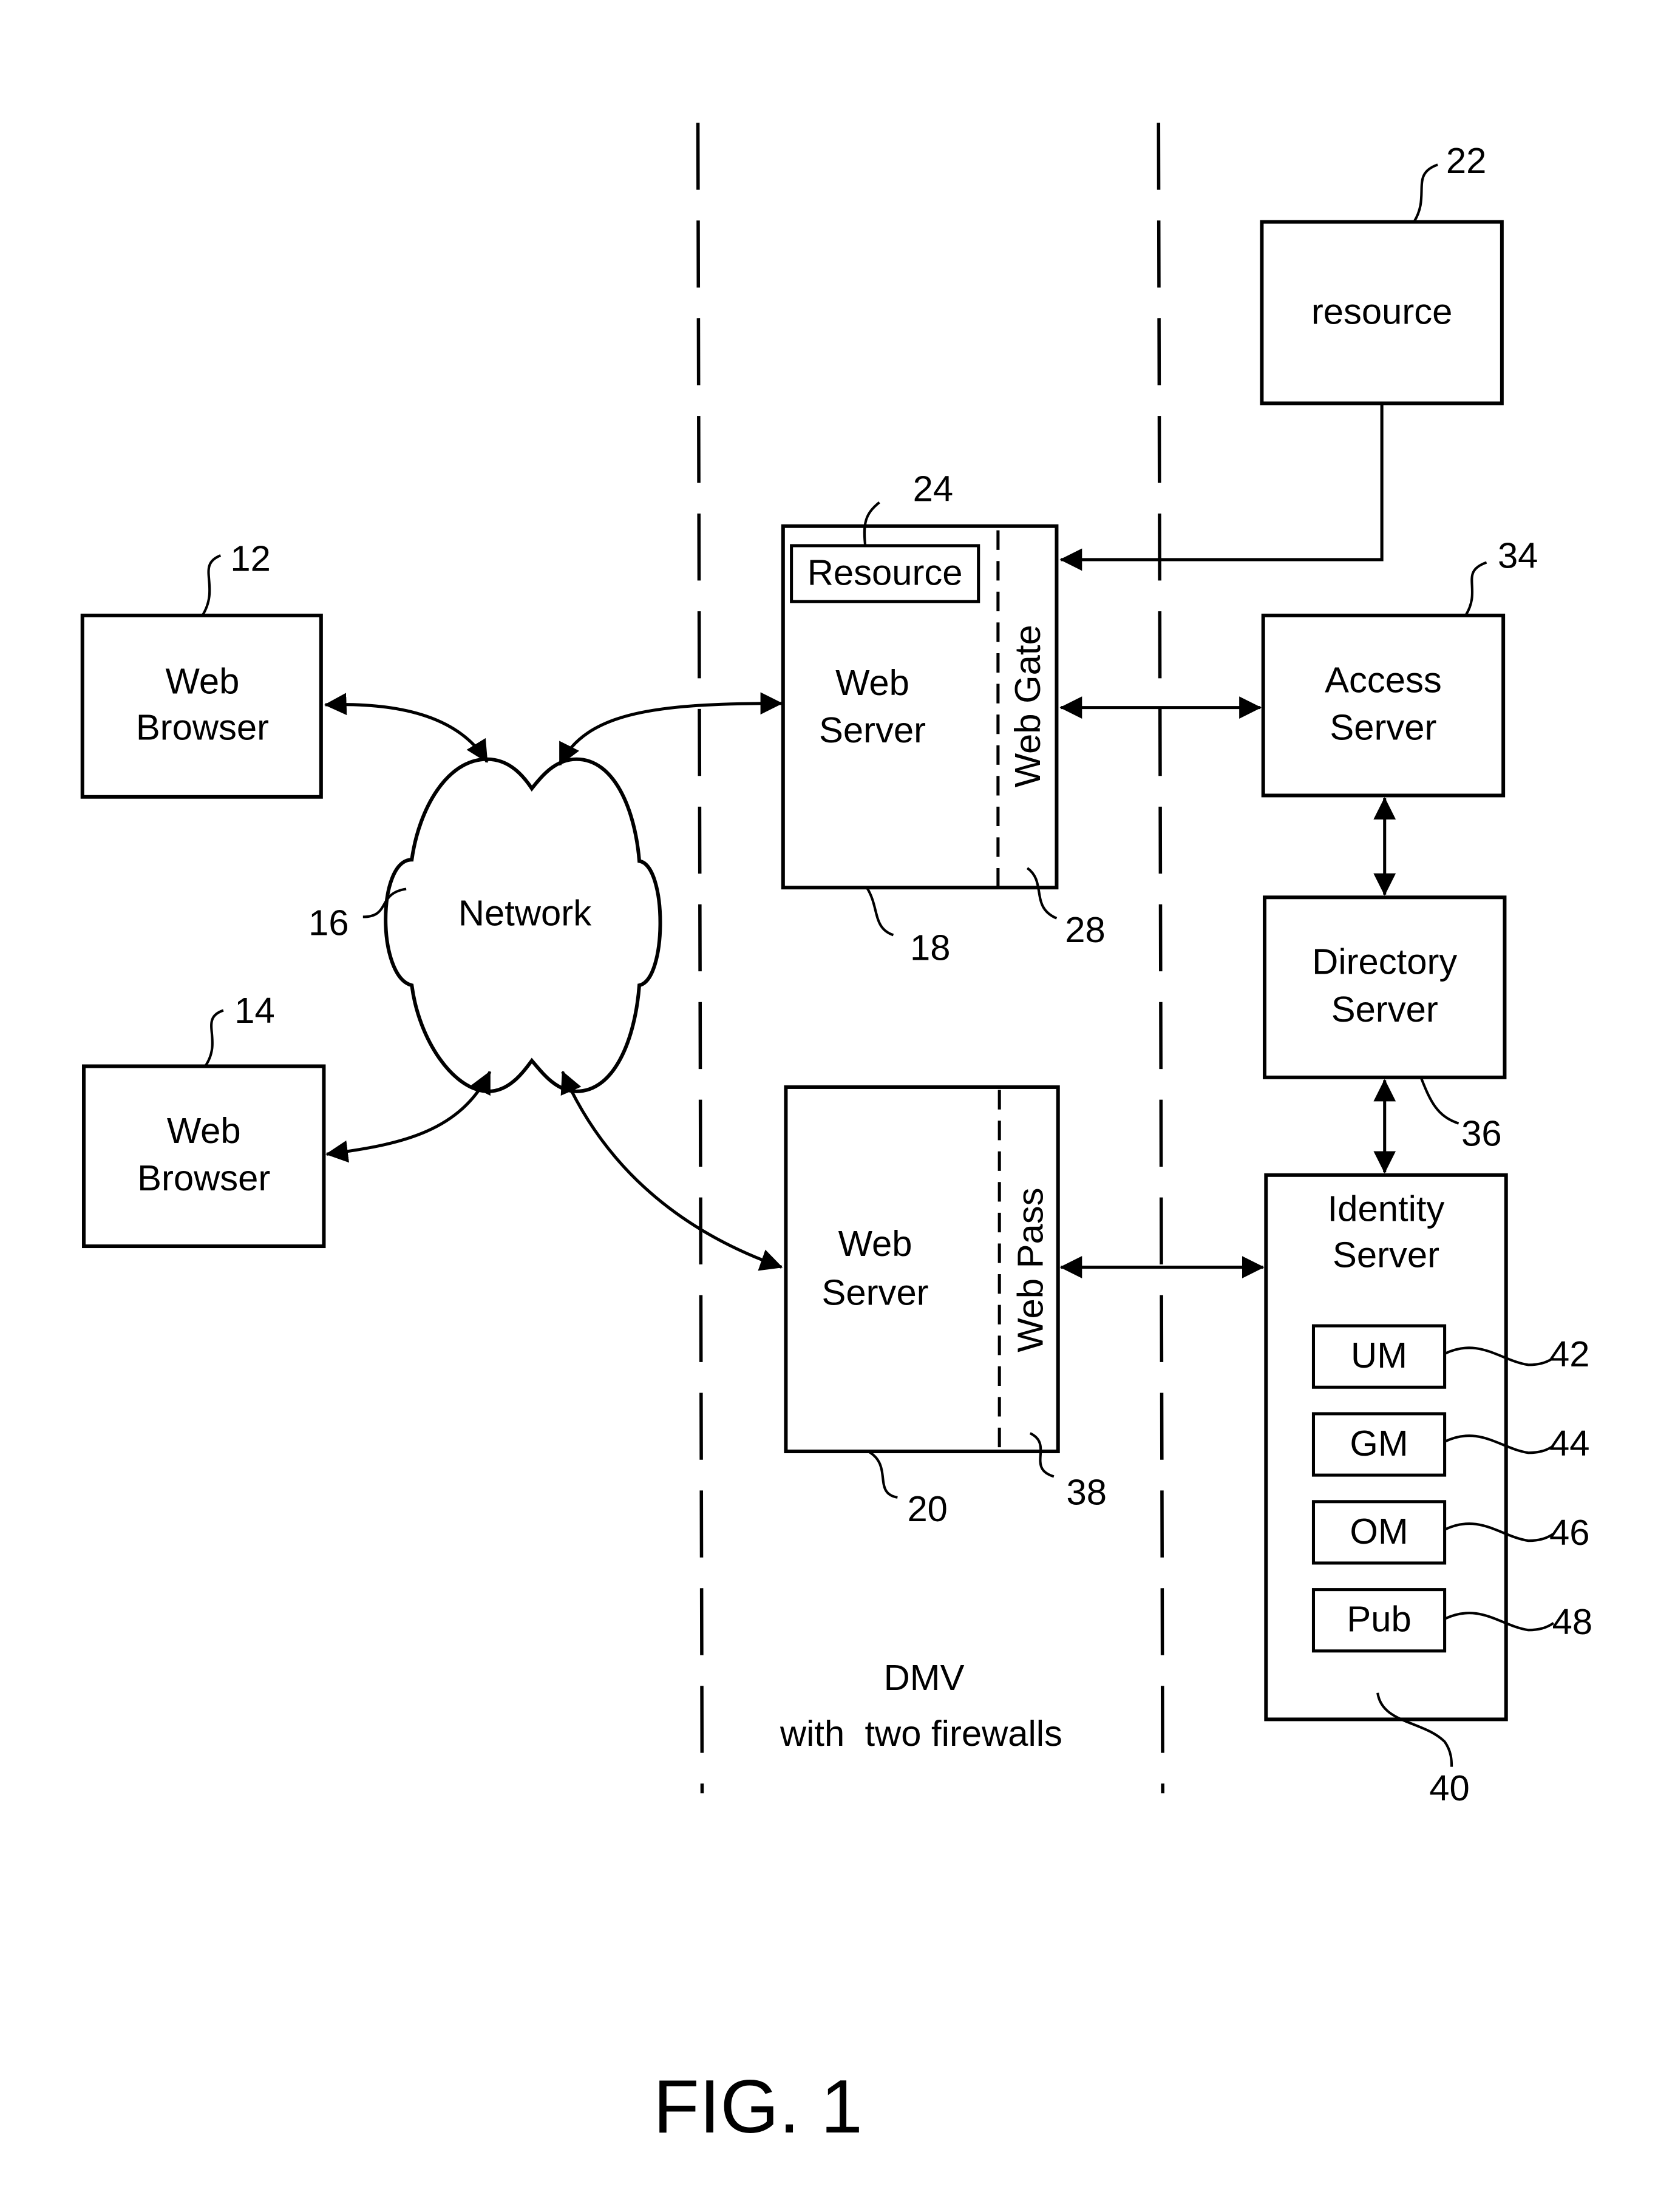 This screenshot has height=2212, width=1675. What do you see at coordinates (1518, 555) in the screenshot?
I see `ref-label-34: 34` at bounding box center [1518, 555].